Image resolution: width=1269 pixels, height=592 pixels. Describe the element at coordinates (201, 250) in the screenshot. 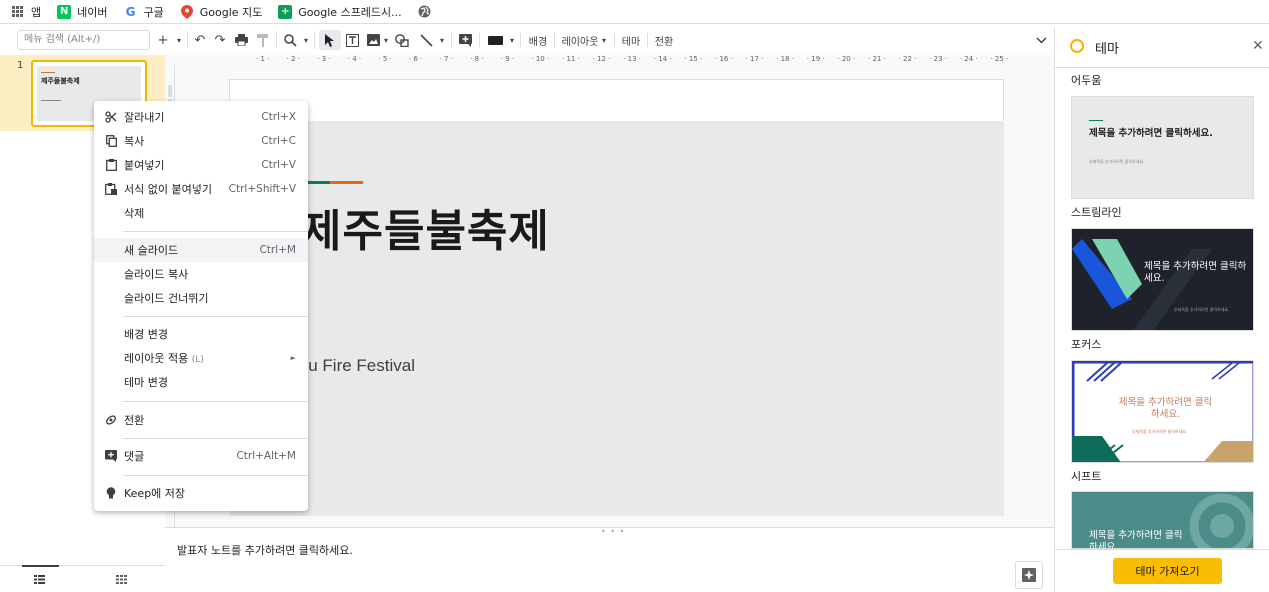

I see `menu-item-new-slide: 새 슬라이드 Ctrl+M` at that location.